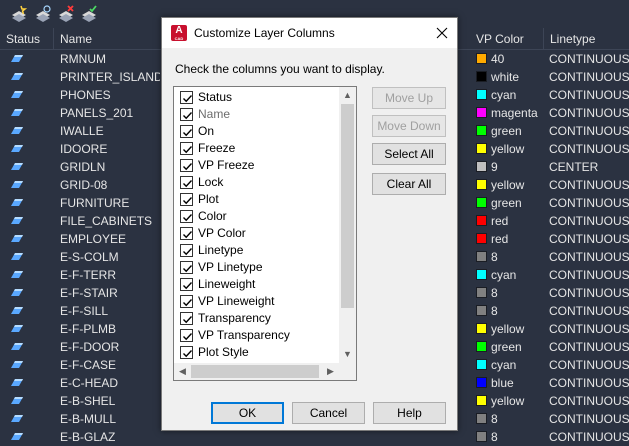 The image size is (629, 446). Describe the element at coordinates (43, 14) in the screenshot. I see `new-vp-frozen-layer-icon` at that location.